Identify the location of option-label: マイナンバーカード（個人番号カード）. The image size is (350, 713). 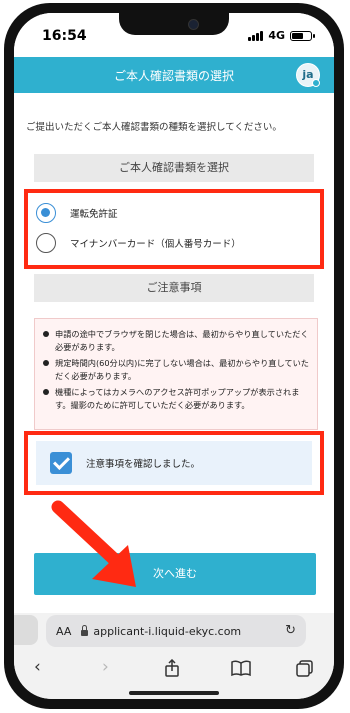
(155, 244).